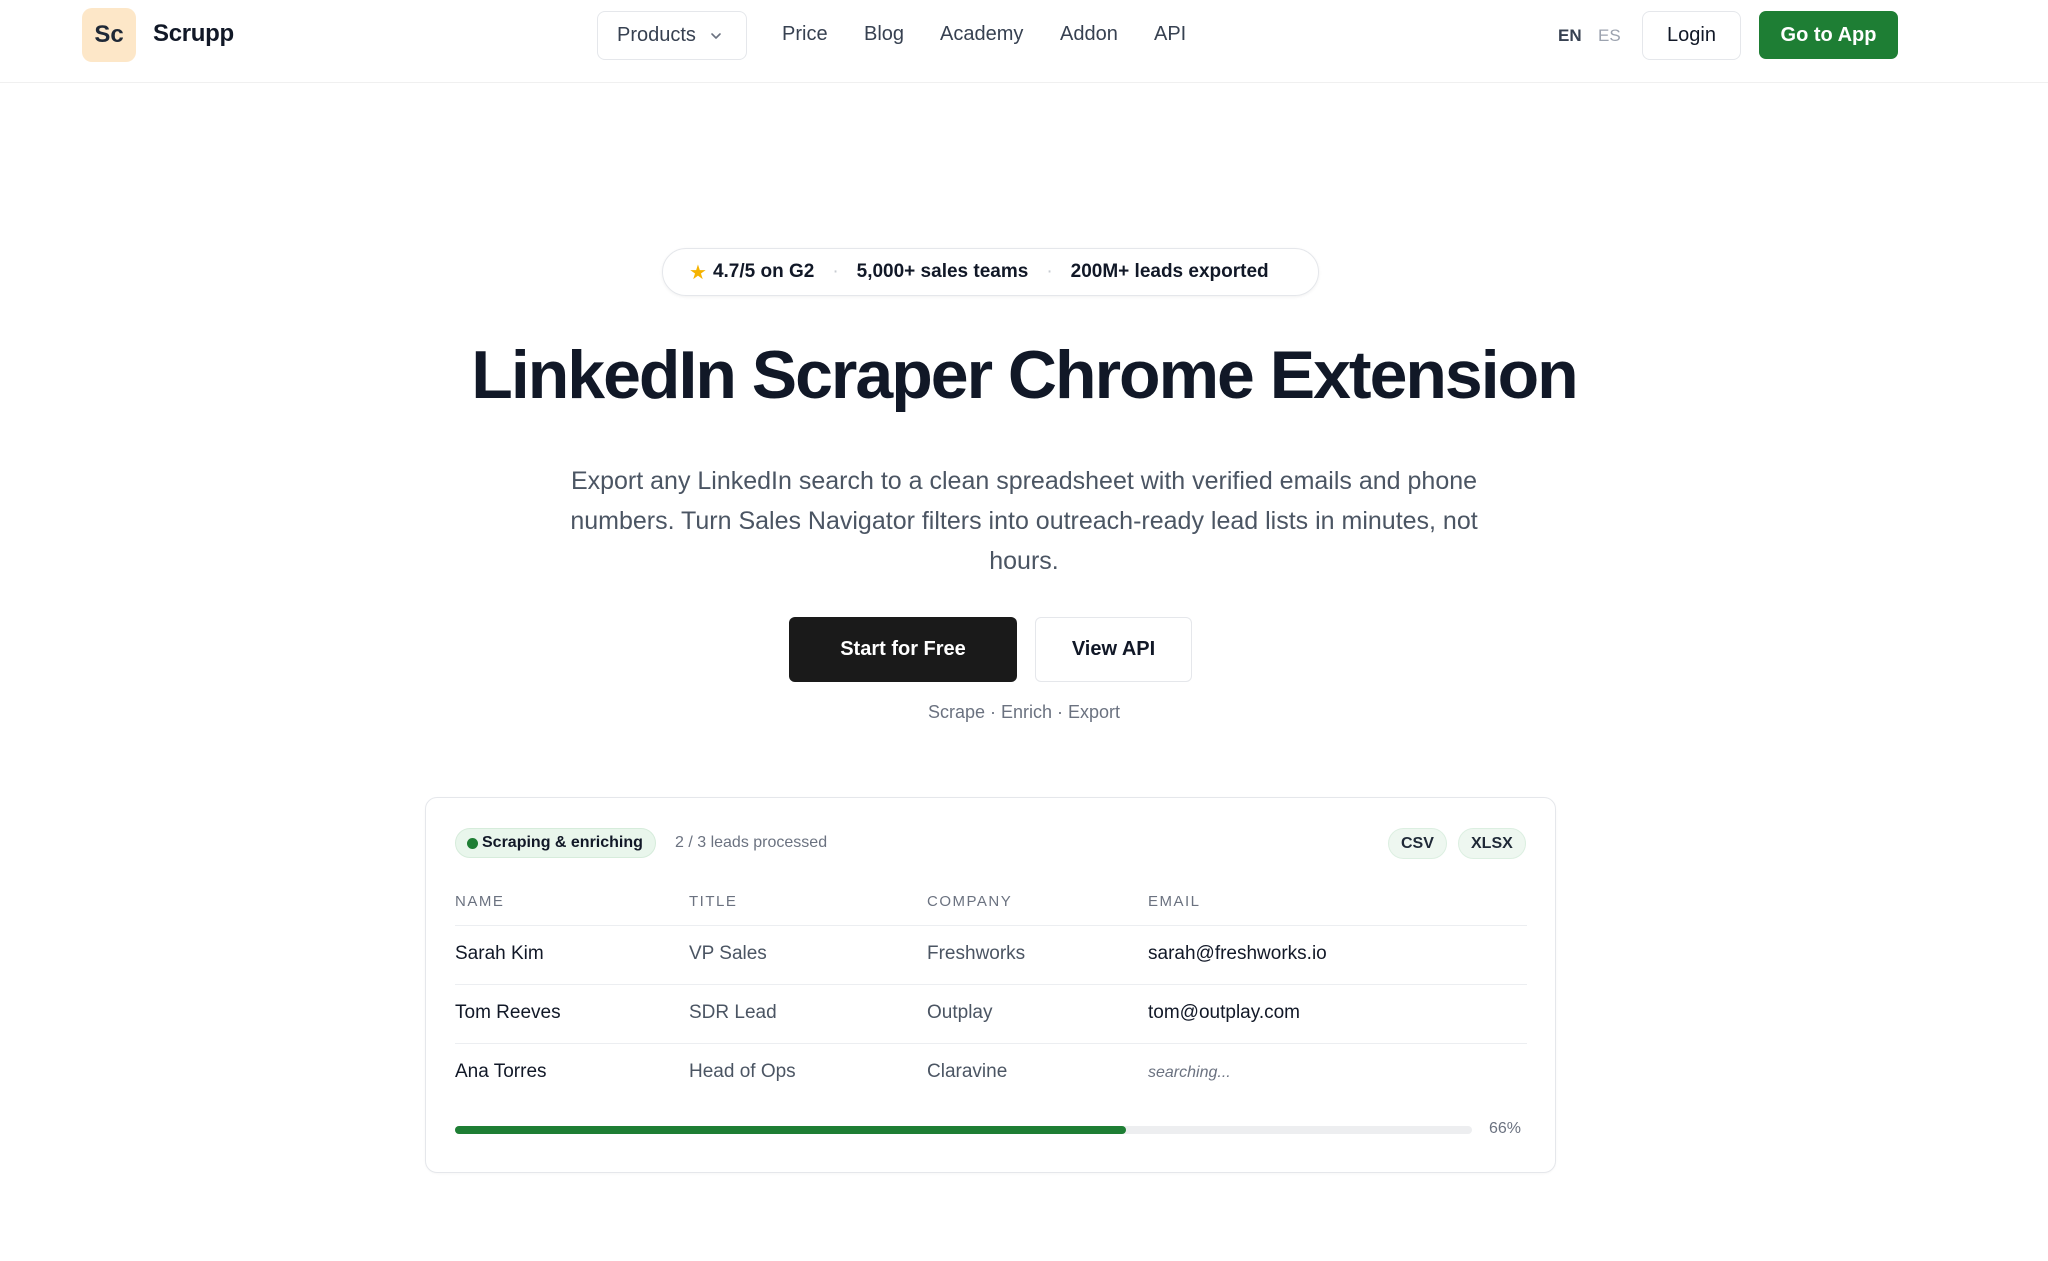 The image size is (2048, 1261). I want to click on progress-percent: 66%, so click(1505, 1128).